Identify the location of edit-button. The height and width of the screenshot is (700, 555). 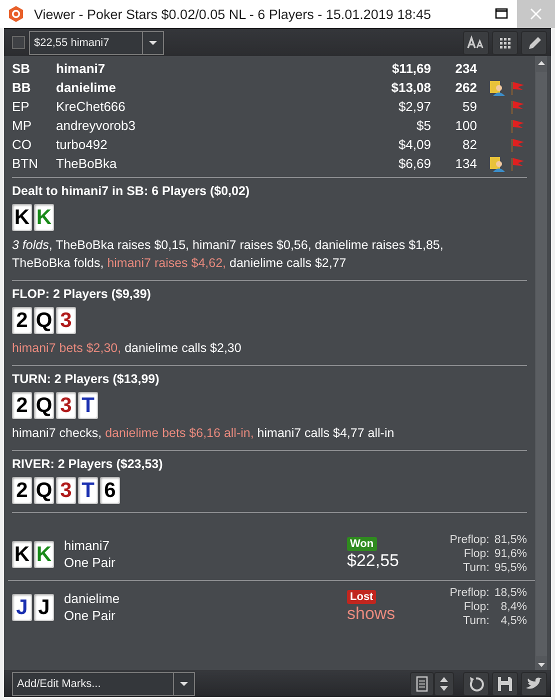
(534, 42).